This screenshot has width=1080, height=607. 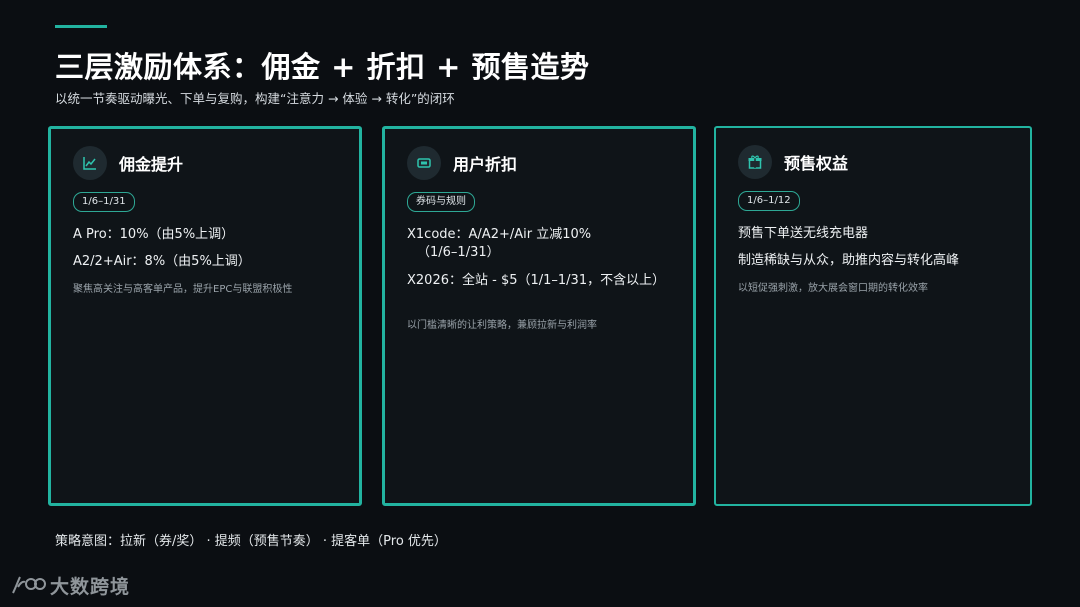 I want to click on strategy-intent-text: 策略意图：拉新（券/奖） · 提频（预售节奏） · 提客单（Pro 优先）, so click(x=251, y=541).